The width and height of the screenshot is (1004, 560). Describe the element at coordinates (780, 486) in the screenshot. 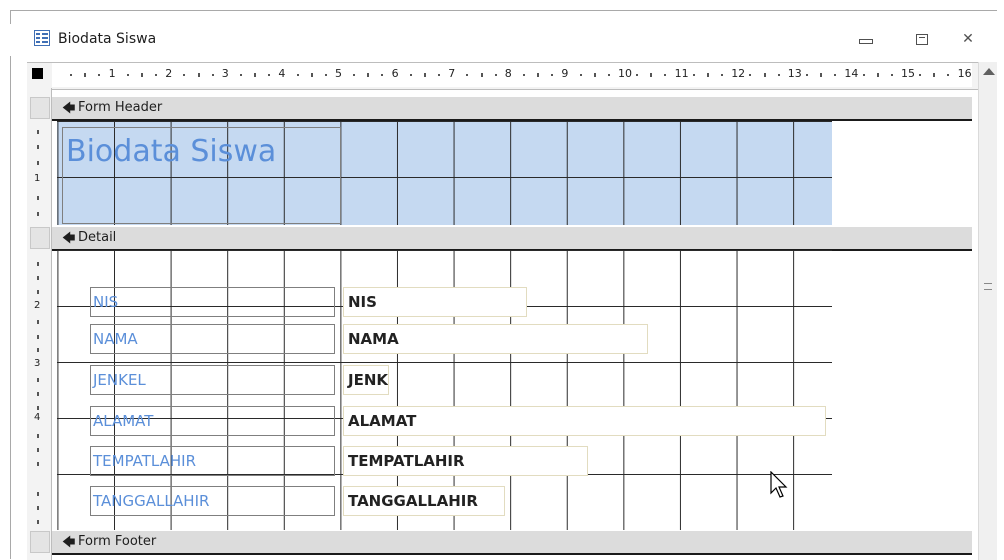

I see `mouse-cursor-icon` at that location.